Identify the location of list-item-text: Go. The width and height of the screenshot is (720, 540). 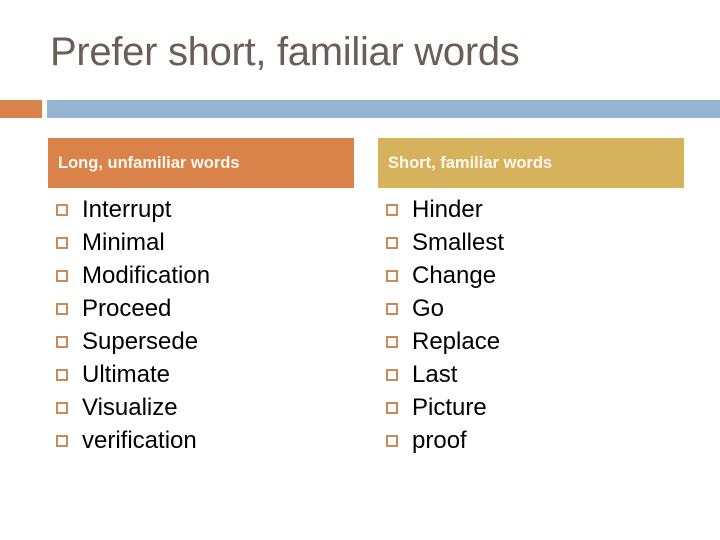
(428, 308).